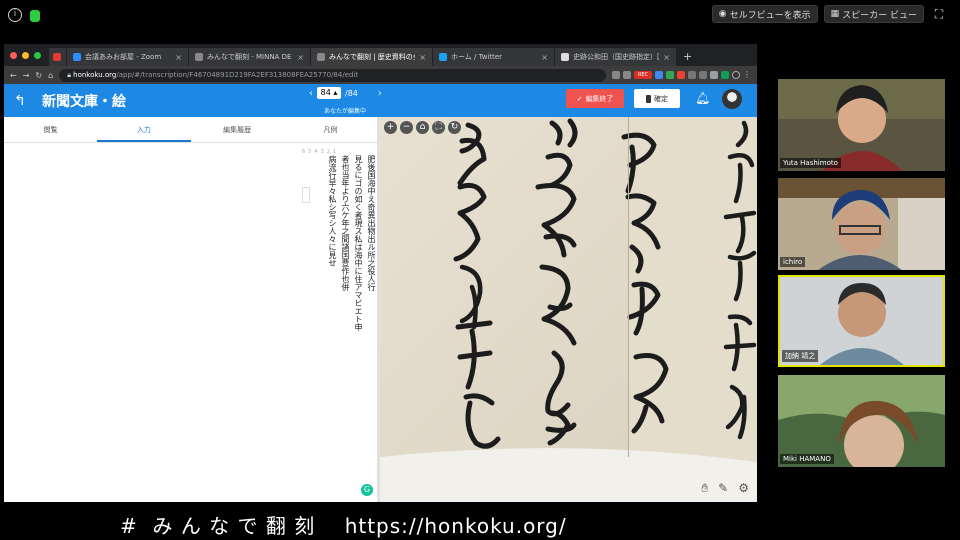  I want to click on speaker-view-button: ▦ スピーカー ビュー, so click(873, 14).